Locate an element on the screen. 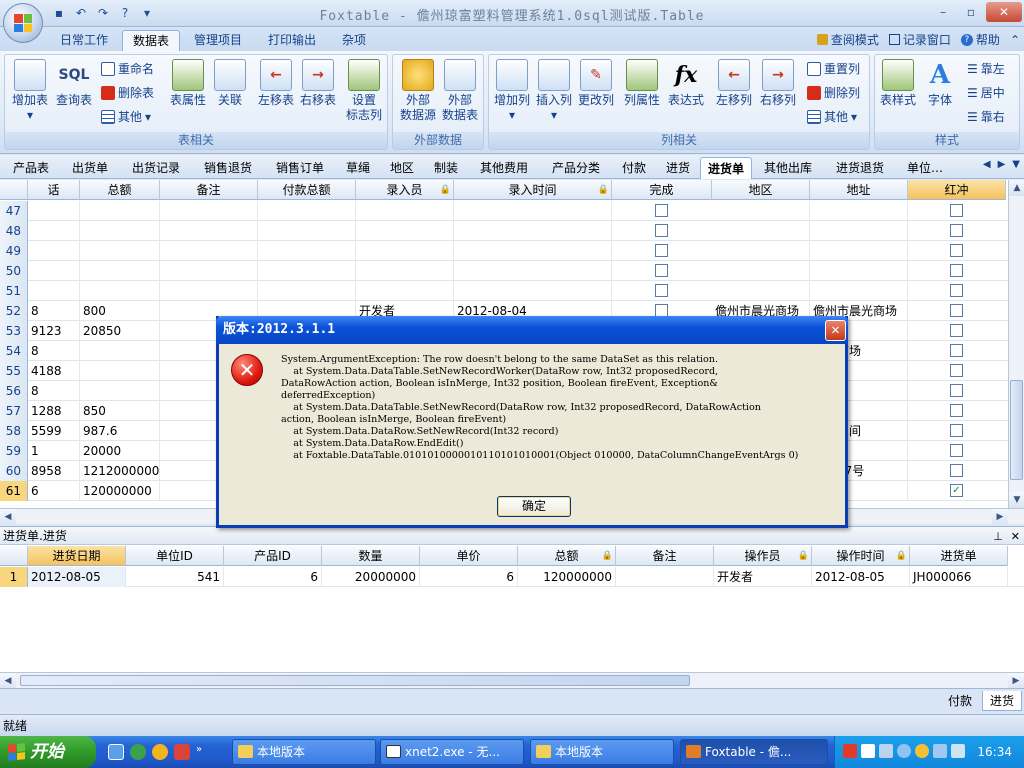 This screenshot has height=768, width=1024. table-cell: 20000 is located at coordinates (120, 451).